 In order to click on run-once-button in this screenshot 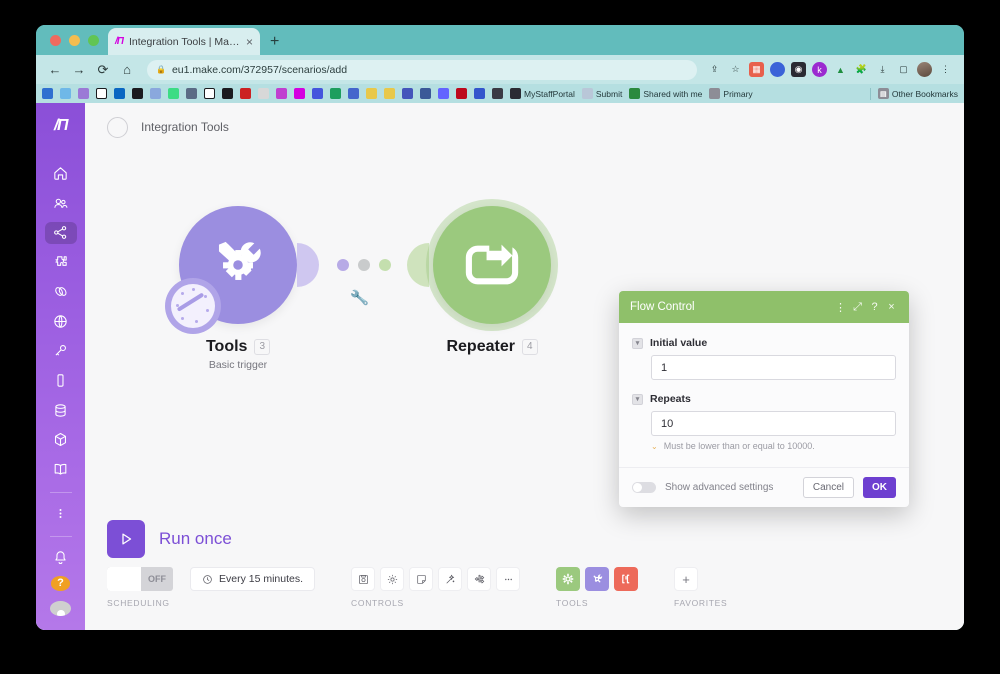, I will do `click(126, 539)`.